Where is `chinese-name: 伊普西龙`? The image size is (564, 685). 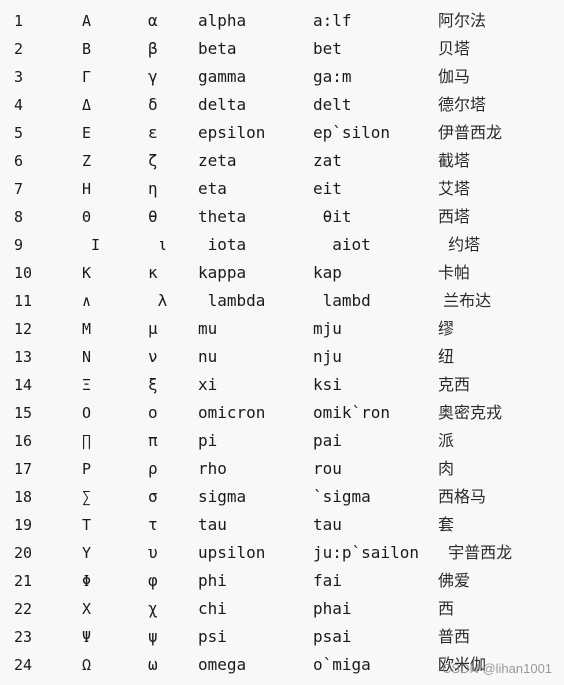
chinese-name: 伊普西龙 is located at coordinates (470, 132).